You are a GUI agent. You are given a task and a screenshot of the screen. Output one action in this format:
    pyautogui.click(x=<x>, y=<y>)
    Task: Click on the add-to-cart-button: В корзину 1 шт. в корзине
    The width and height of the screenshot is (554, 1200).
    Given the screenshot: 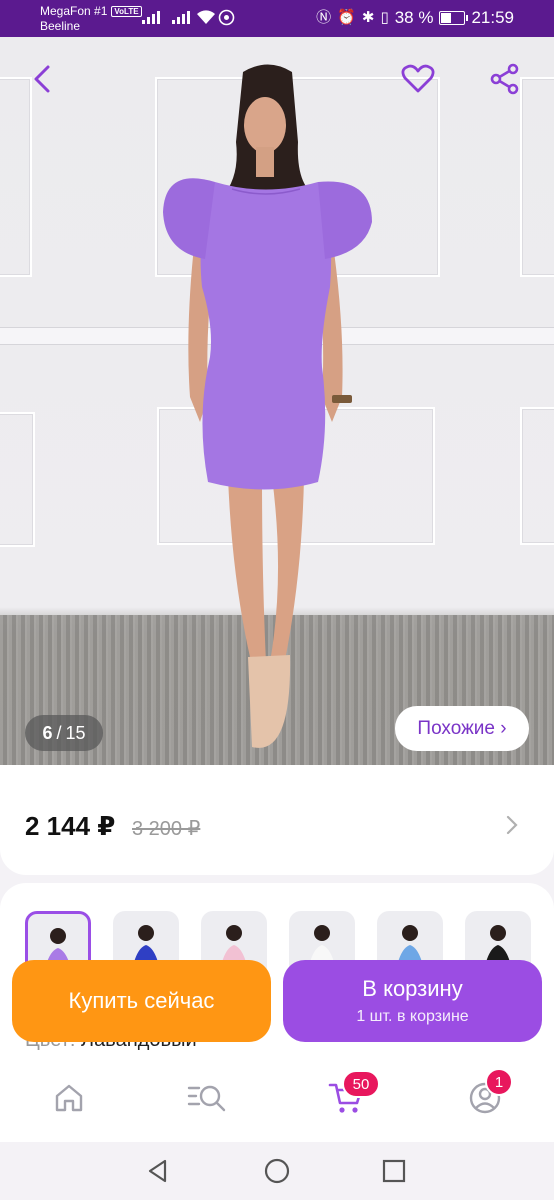 What is the action you would take?
    pyautogui.click(x=412, y=1001)
    